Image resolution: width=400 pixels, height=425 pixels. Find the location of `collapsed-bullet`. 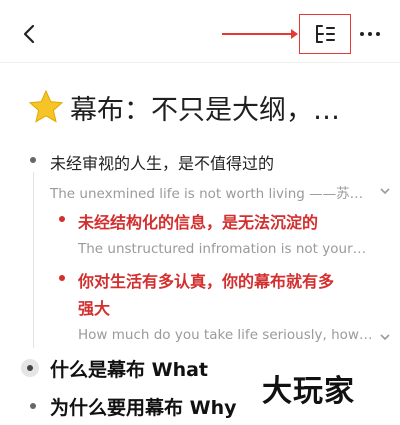

collapsed-bullet is located at coordinates (30, 368).